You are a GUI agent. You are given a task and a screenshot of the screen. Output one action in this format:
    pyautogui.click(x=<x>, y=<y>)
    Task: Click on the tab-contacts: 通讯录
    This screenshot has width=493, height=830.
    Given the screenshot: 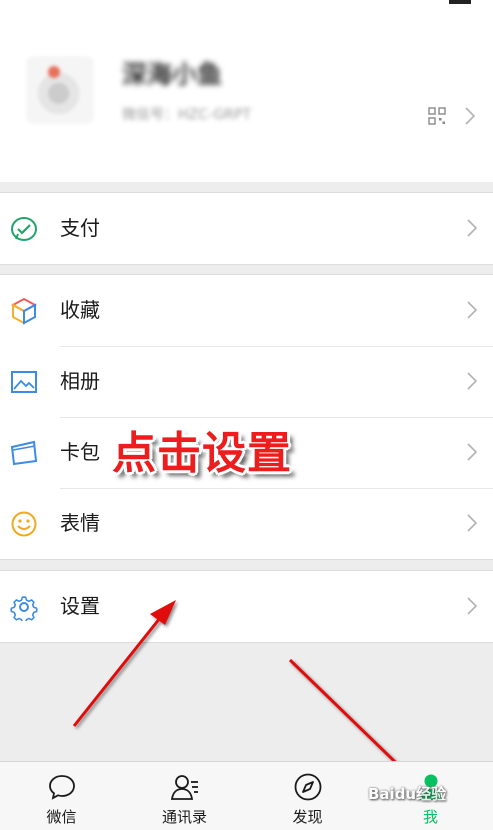 What is the action you would take?
    pyautogui.click(x=184, y=796)
    